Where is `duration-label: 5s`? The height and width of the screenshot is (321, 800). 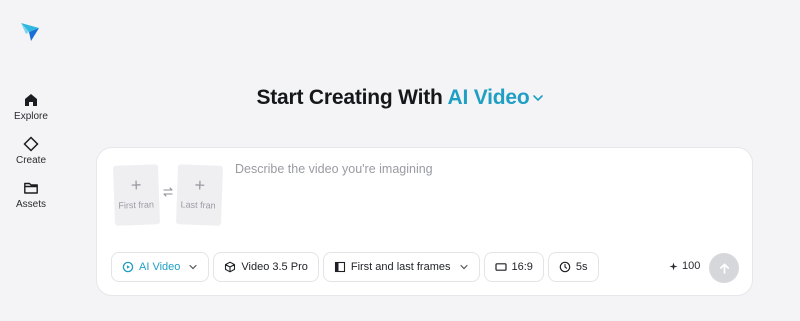 duration-label: 5s is located at coordinates (581, 267).